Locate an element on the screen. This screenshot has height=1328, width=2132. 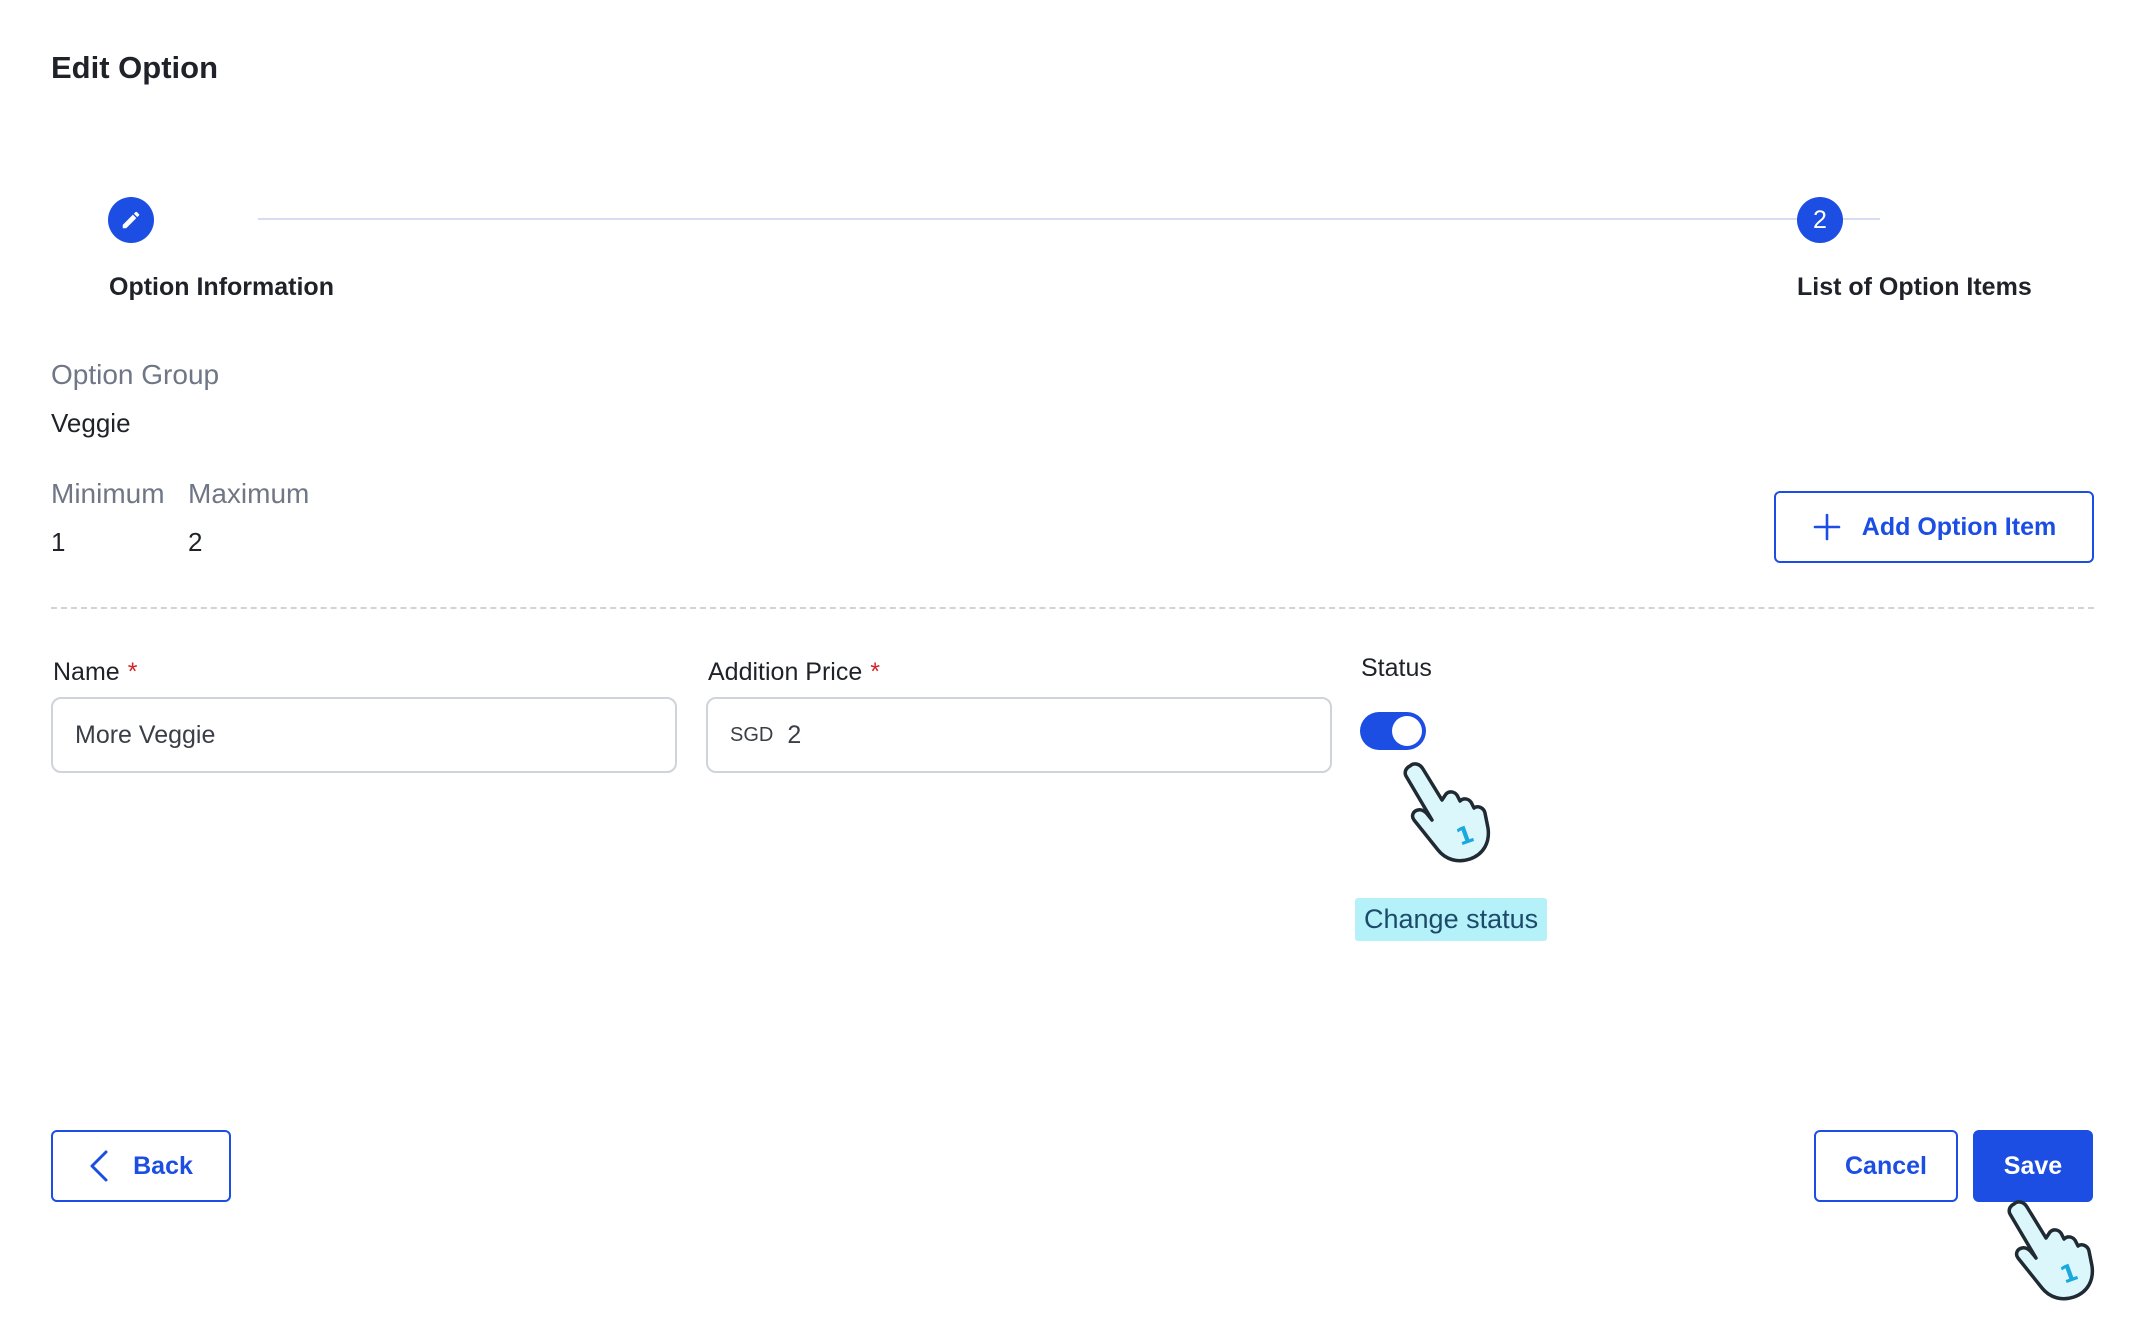
option-group-value: Veggie is located at coordinates (91, 423).